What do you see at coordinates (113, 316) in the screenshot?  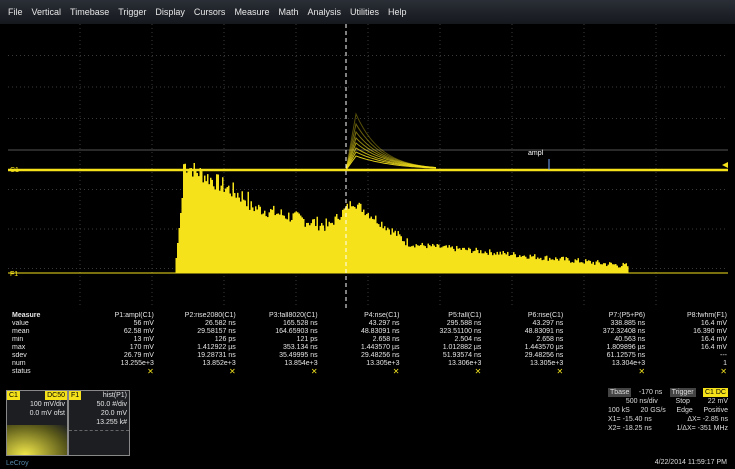 I see `measure-param-header: P1:ampl(C1)` at bounding box center [113, 316].